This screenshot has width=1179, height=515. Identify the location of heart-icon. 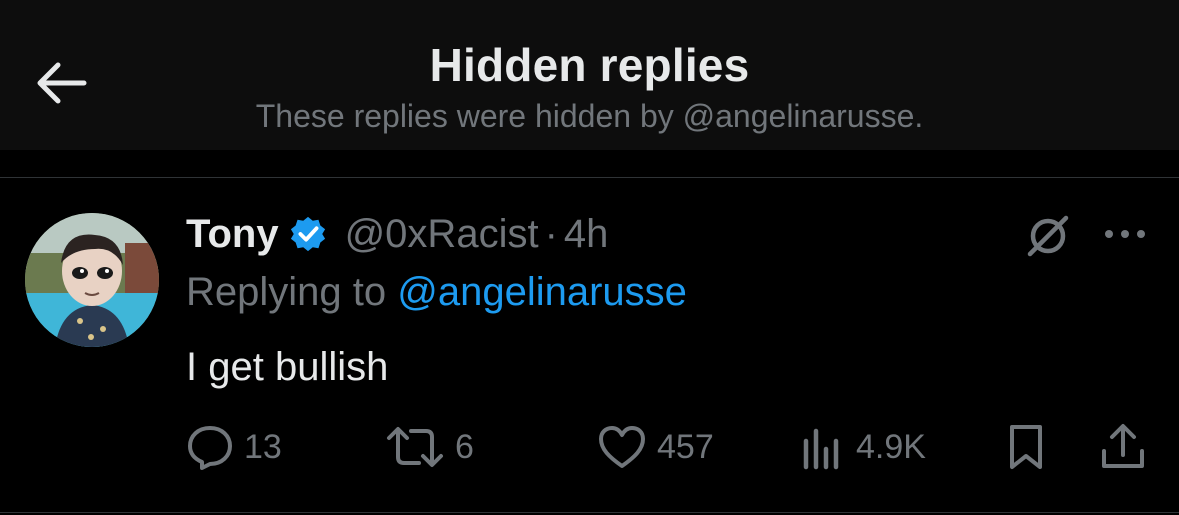
(622, 447).